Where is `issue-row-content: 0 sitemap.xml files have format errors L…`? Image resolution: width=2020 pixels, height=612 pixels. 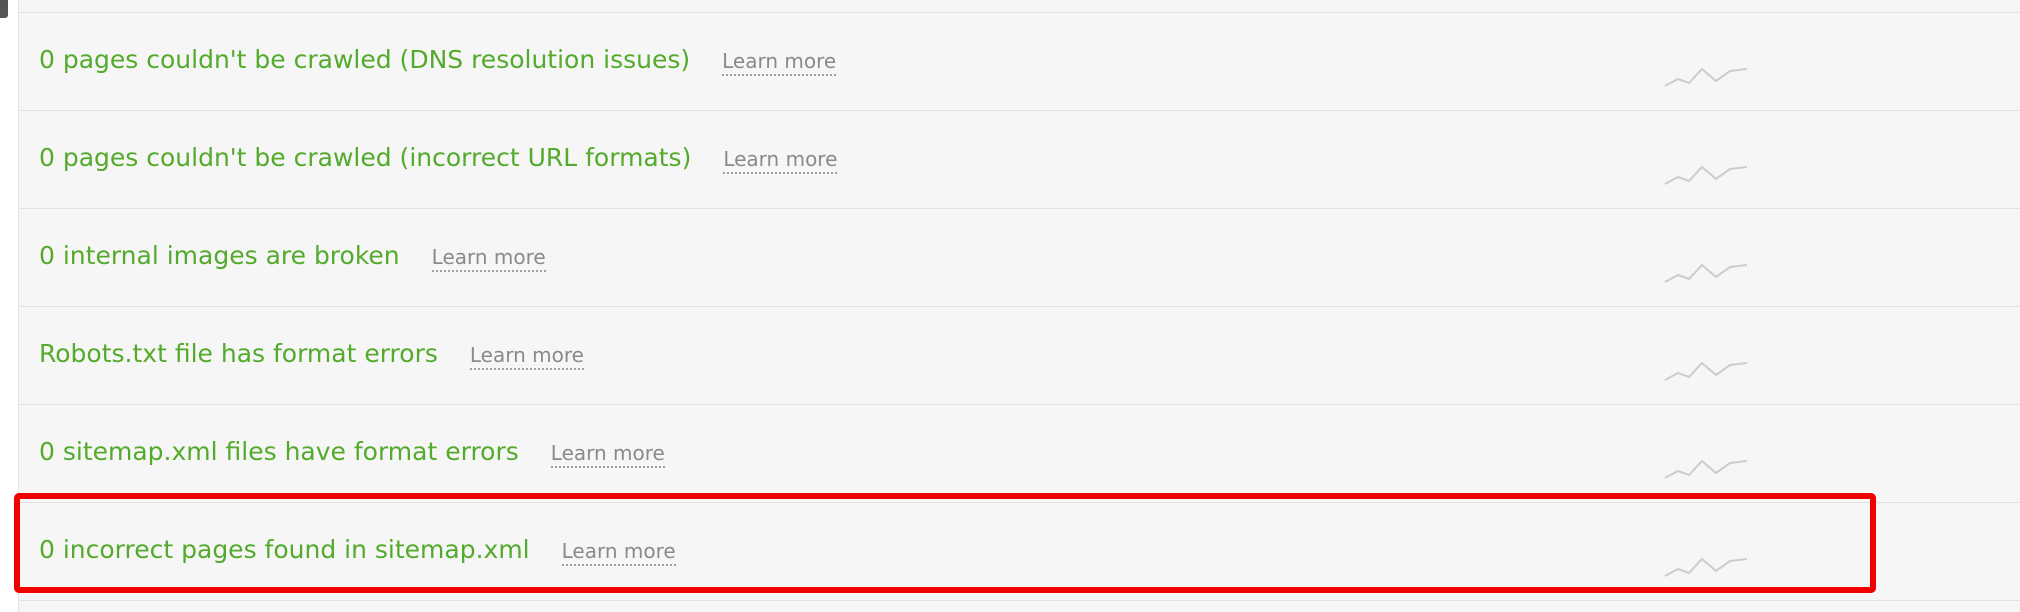 issue-row-content: 0 sitemap.xml files have format errors L… is located at coordinates (352, 452).